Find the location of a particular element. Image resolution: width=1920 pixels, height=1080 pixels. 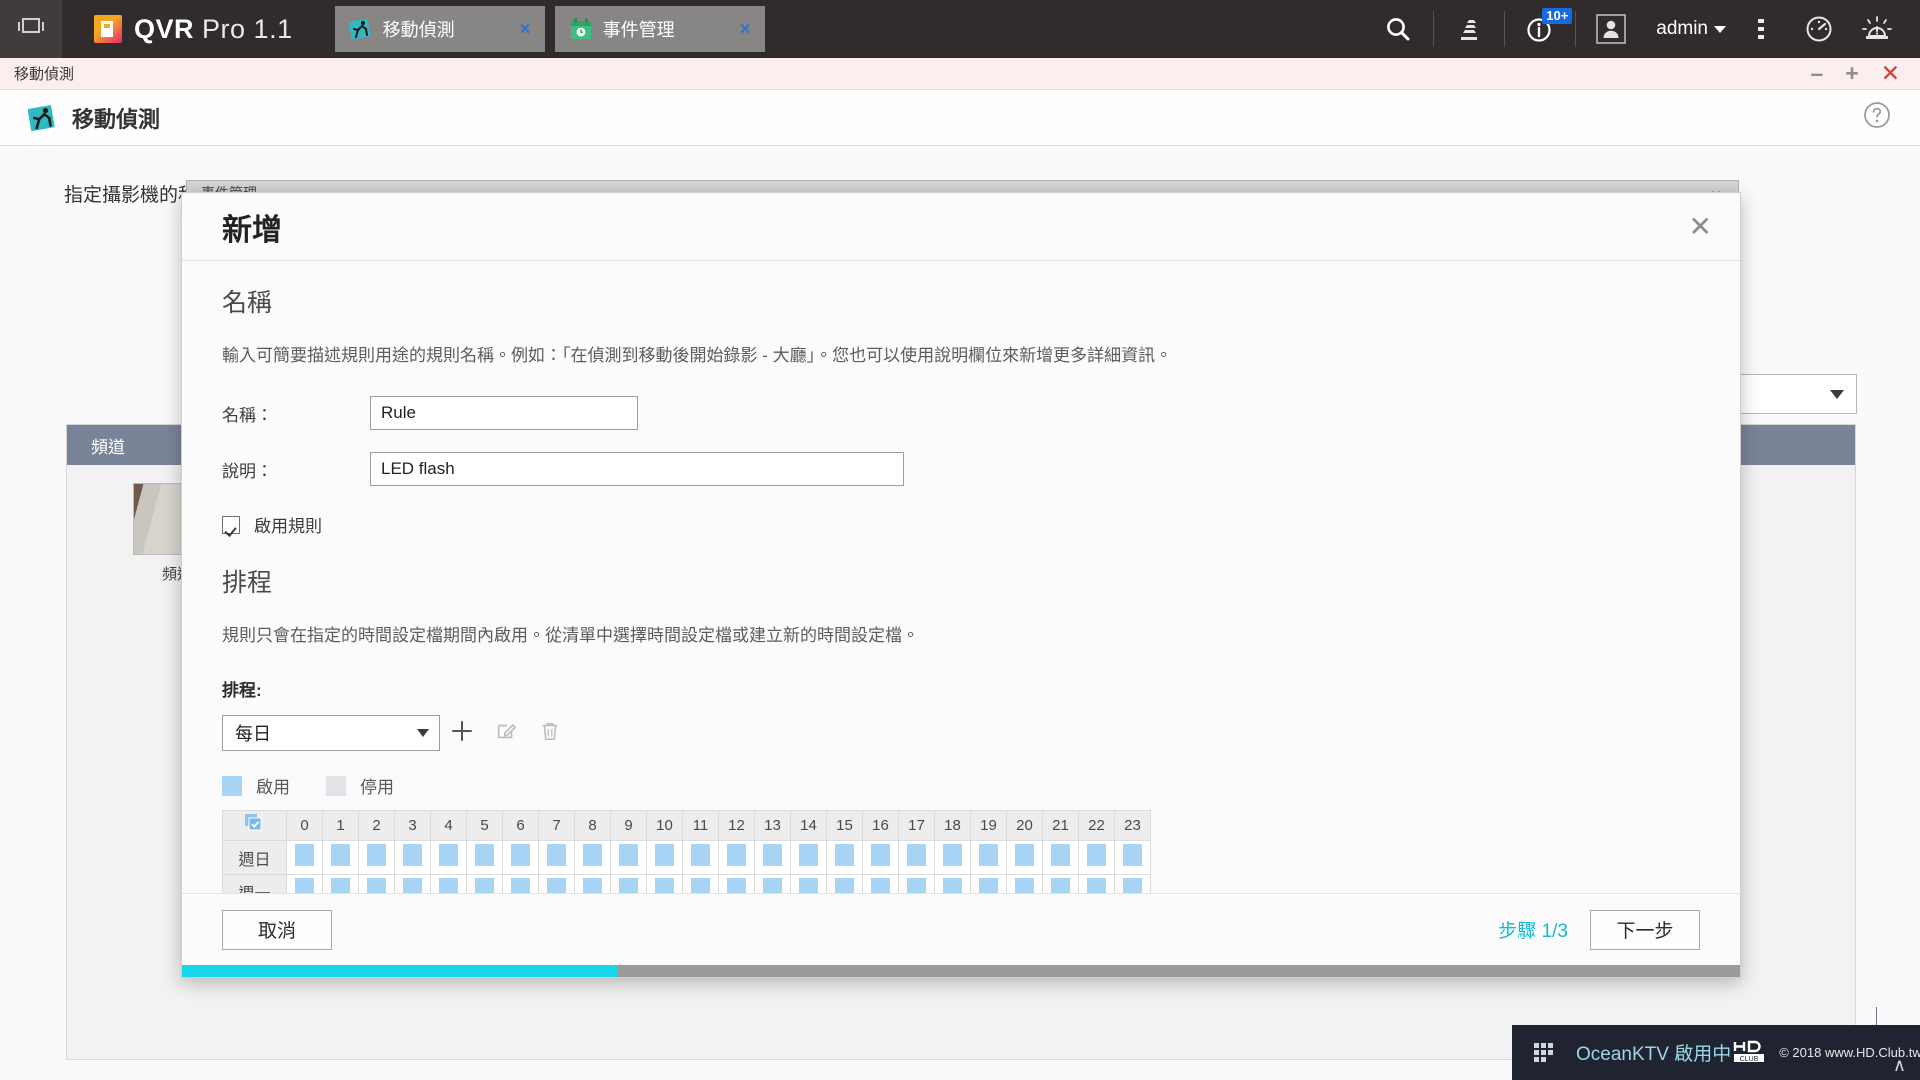

nav-tab-event-management: 事件管理 × is located at coordinates (659, 29).